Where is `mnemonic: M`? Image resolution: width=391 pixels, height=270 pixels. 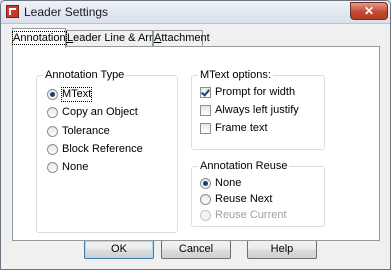 mnemonic: M is located at coordinates (67, 94).